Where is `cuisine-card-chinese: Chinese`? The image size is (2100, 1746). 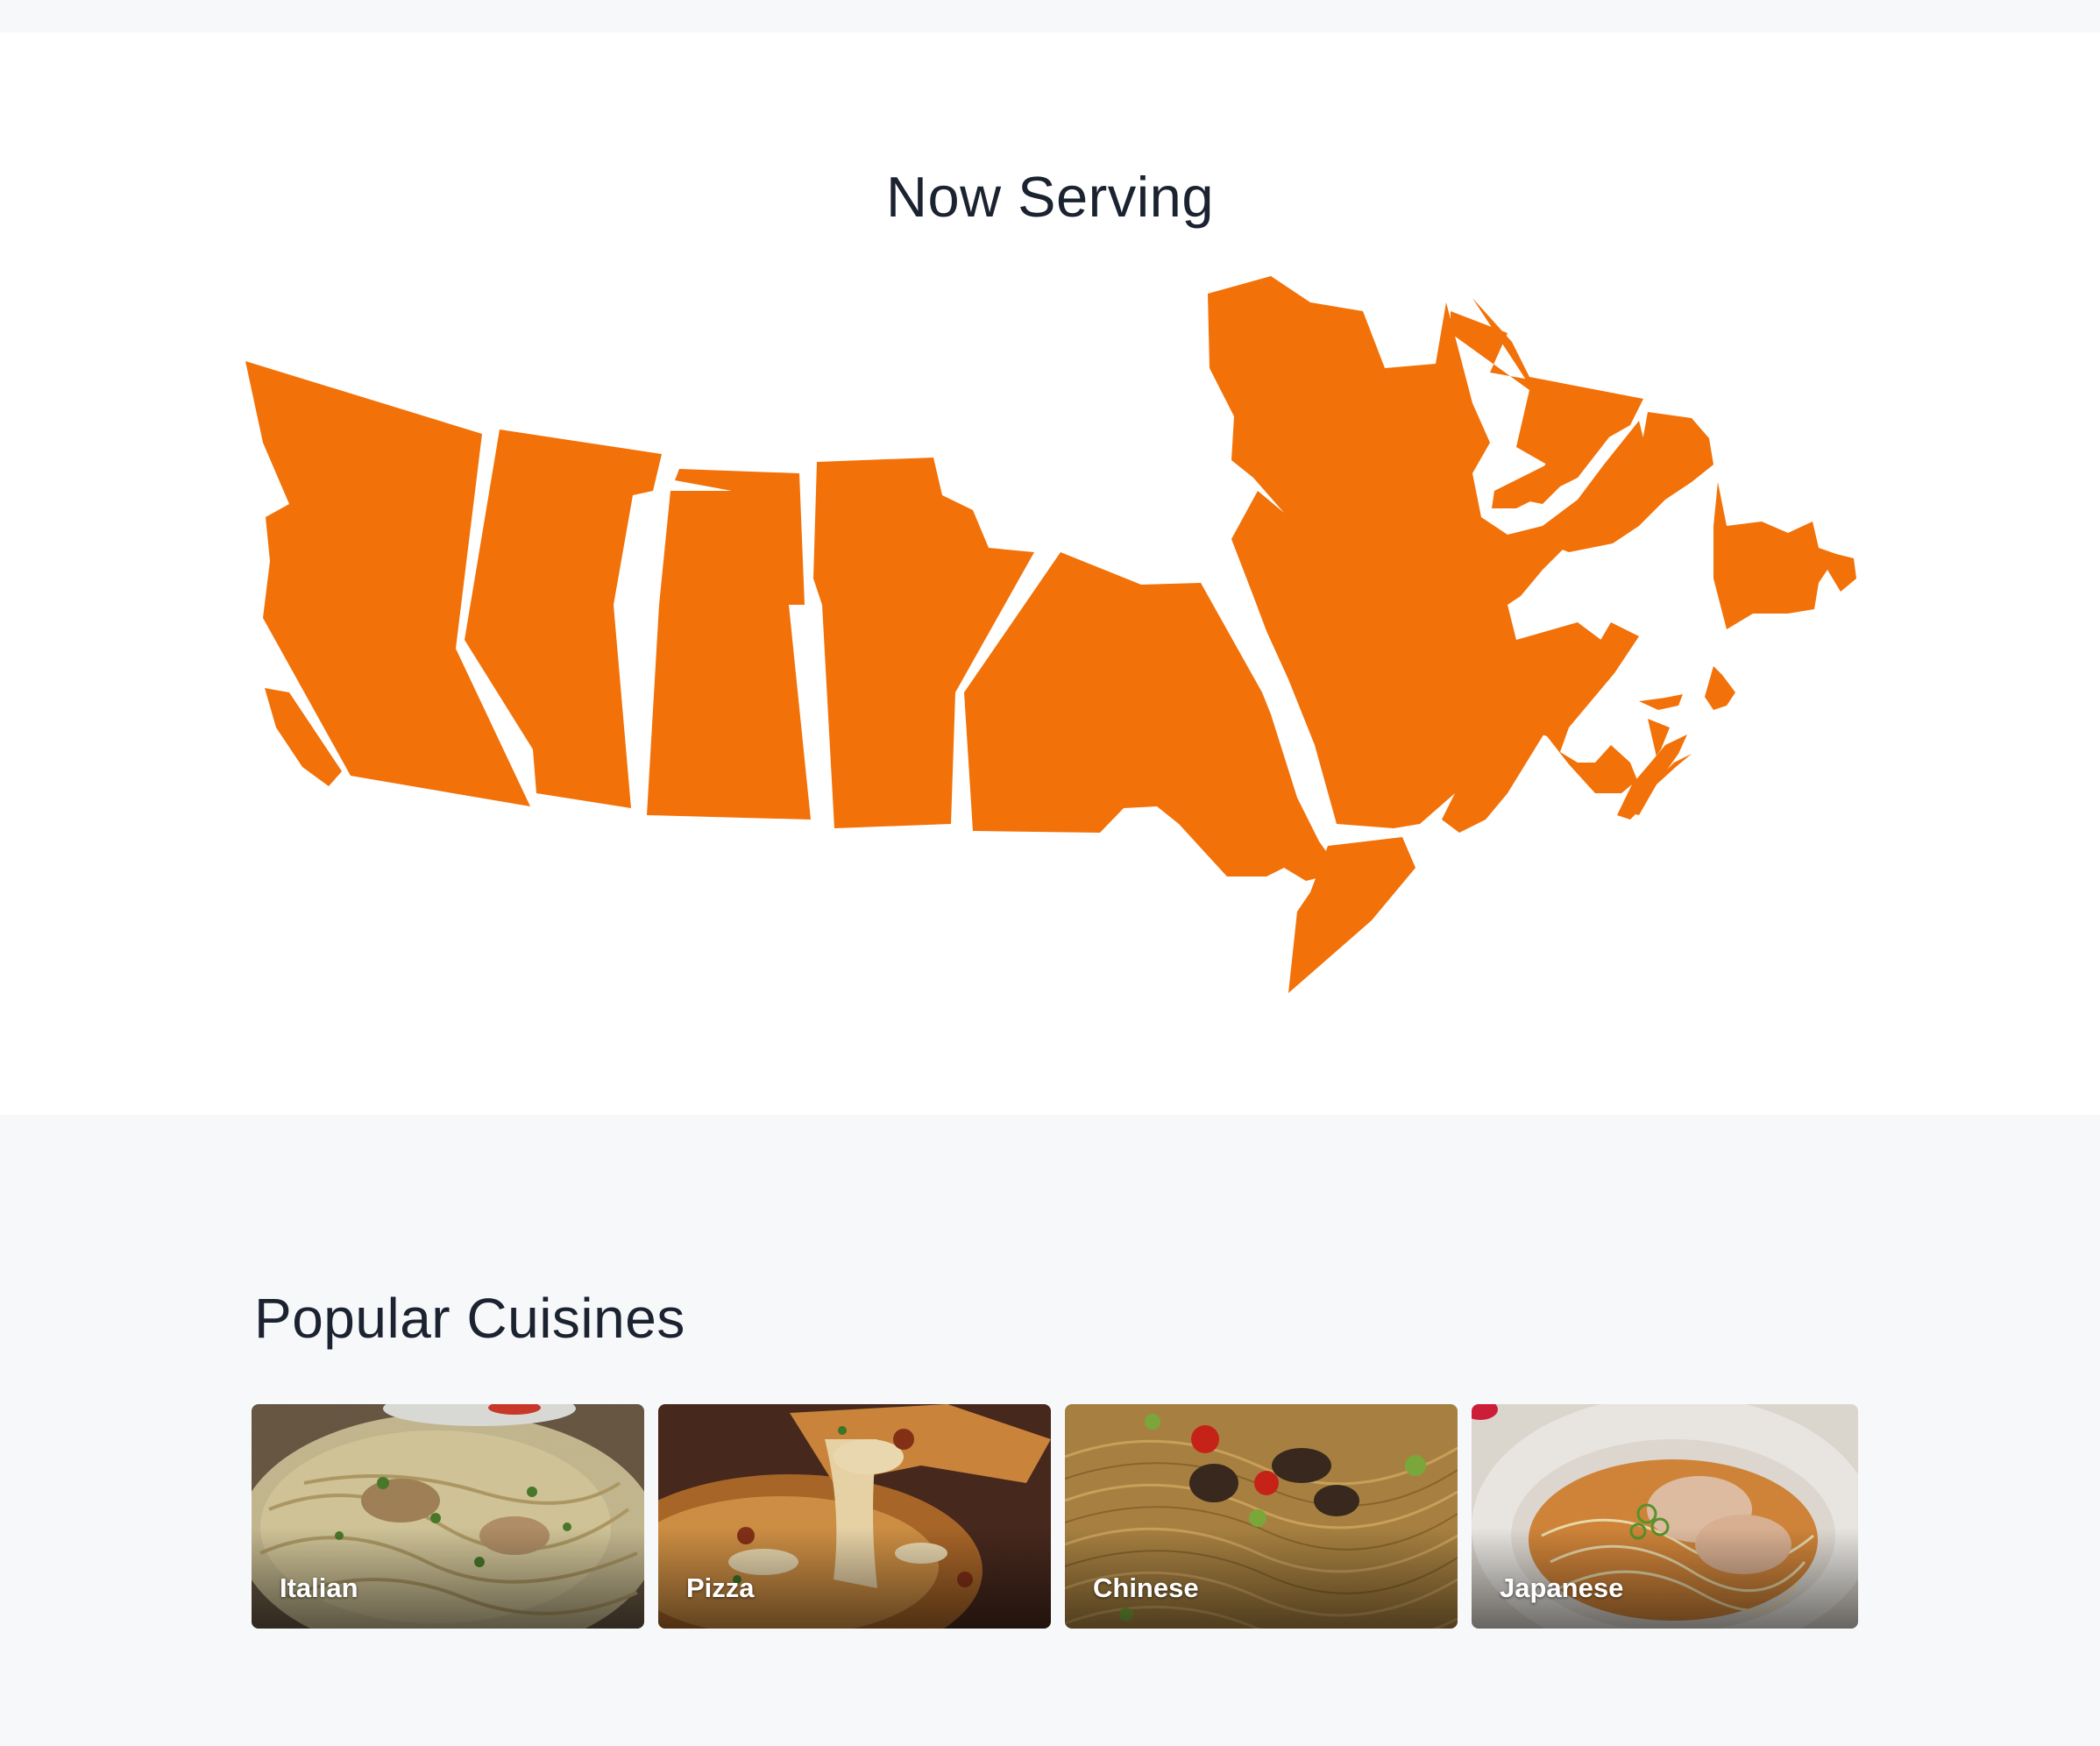
cuisine-card-chinese: Chinese is located at coordinates (1261, 1516).